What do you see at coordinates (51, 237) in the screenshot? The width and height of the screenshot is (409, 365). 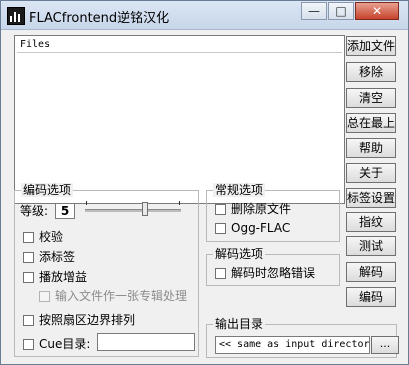 I see `verify-label: 校验` at bounding box center [51, 237].